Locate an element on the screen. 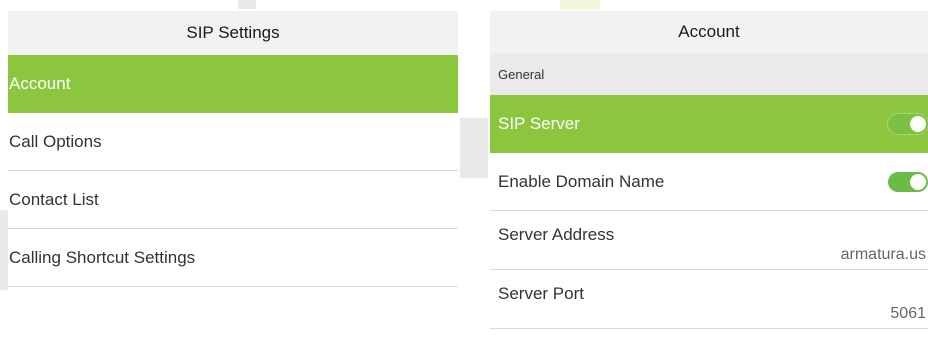 The height and width of the screenshot is (341, 928). server-port-label: Server Port is located at coordinates (541, 293).